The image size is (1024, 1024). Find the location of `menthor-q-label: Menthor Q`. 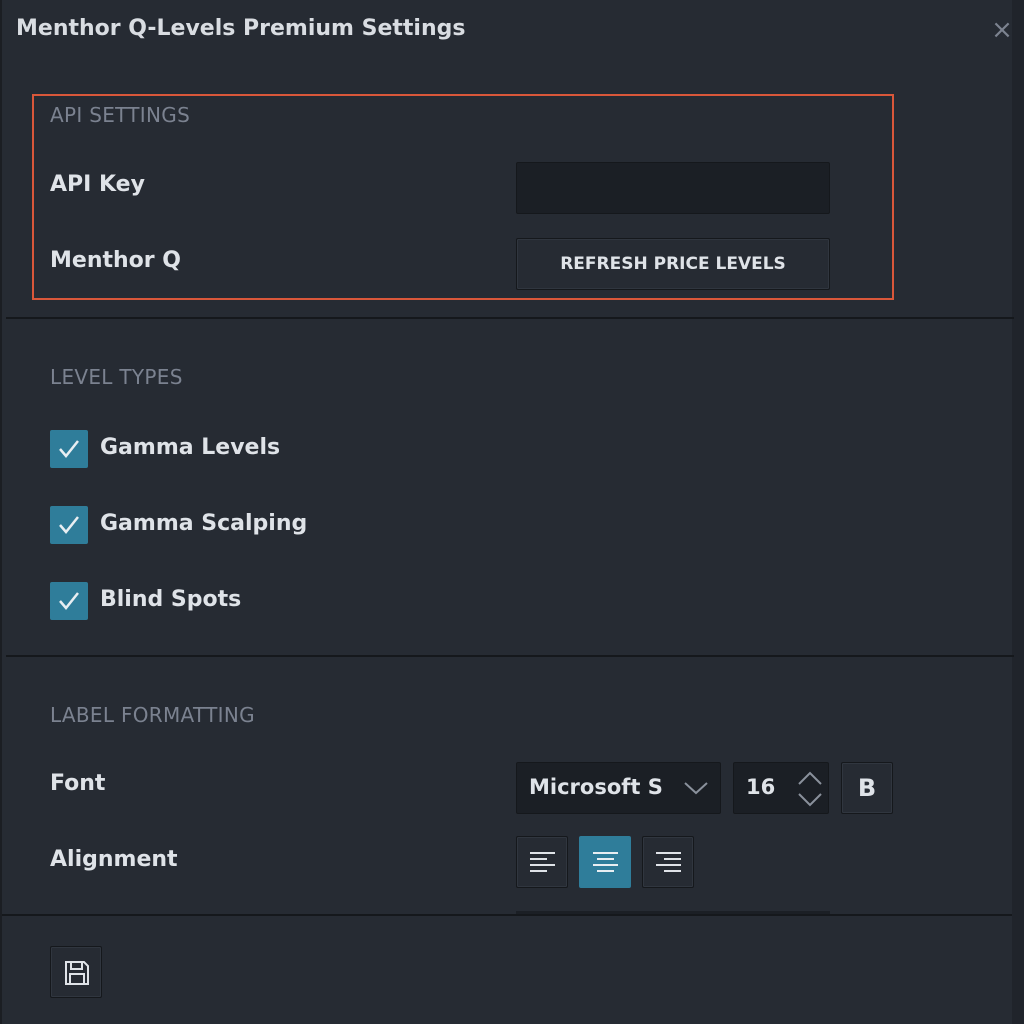

menthor-q-label: Menthor Q is located at coordinates (115, 260).